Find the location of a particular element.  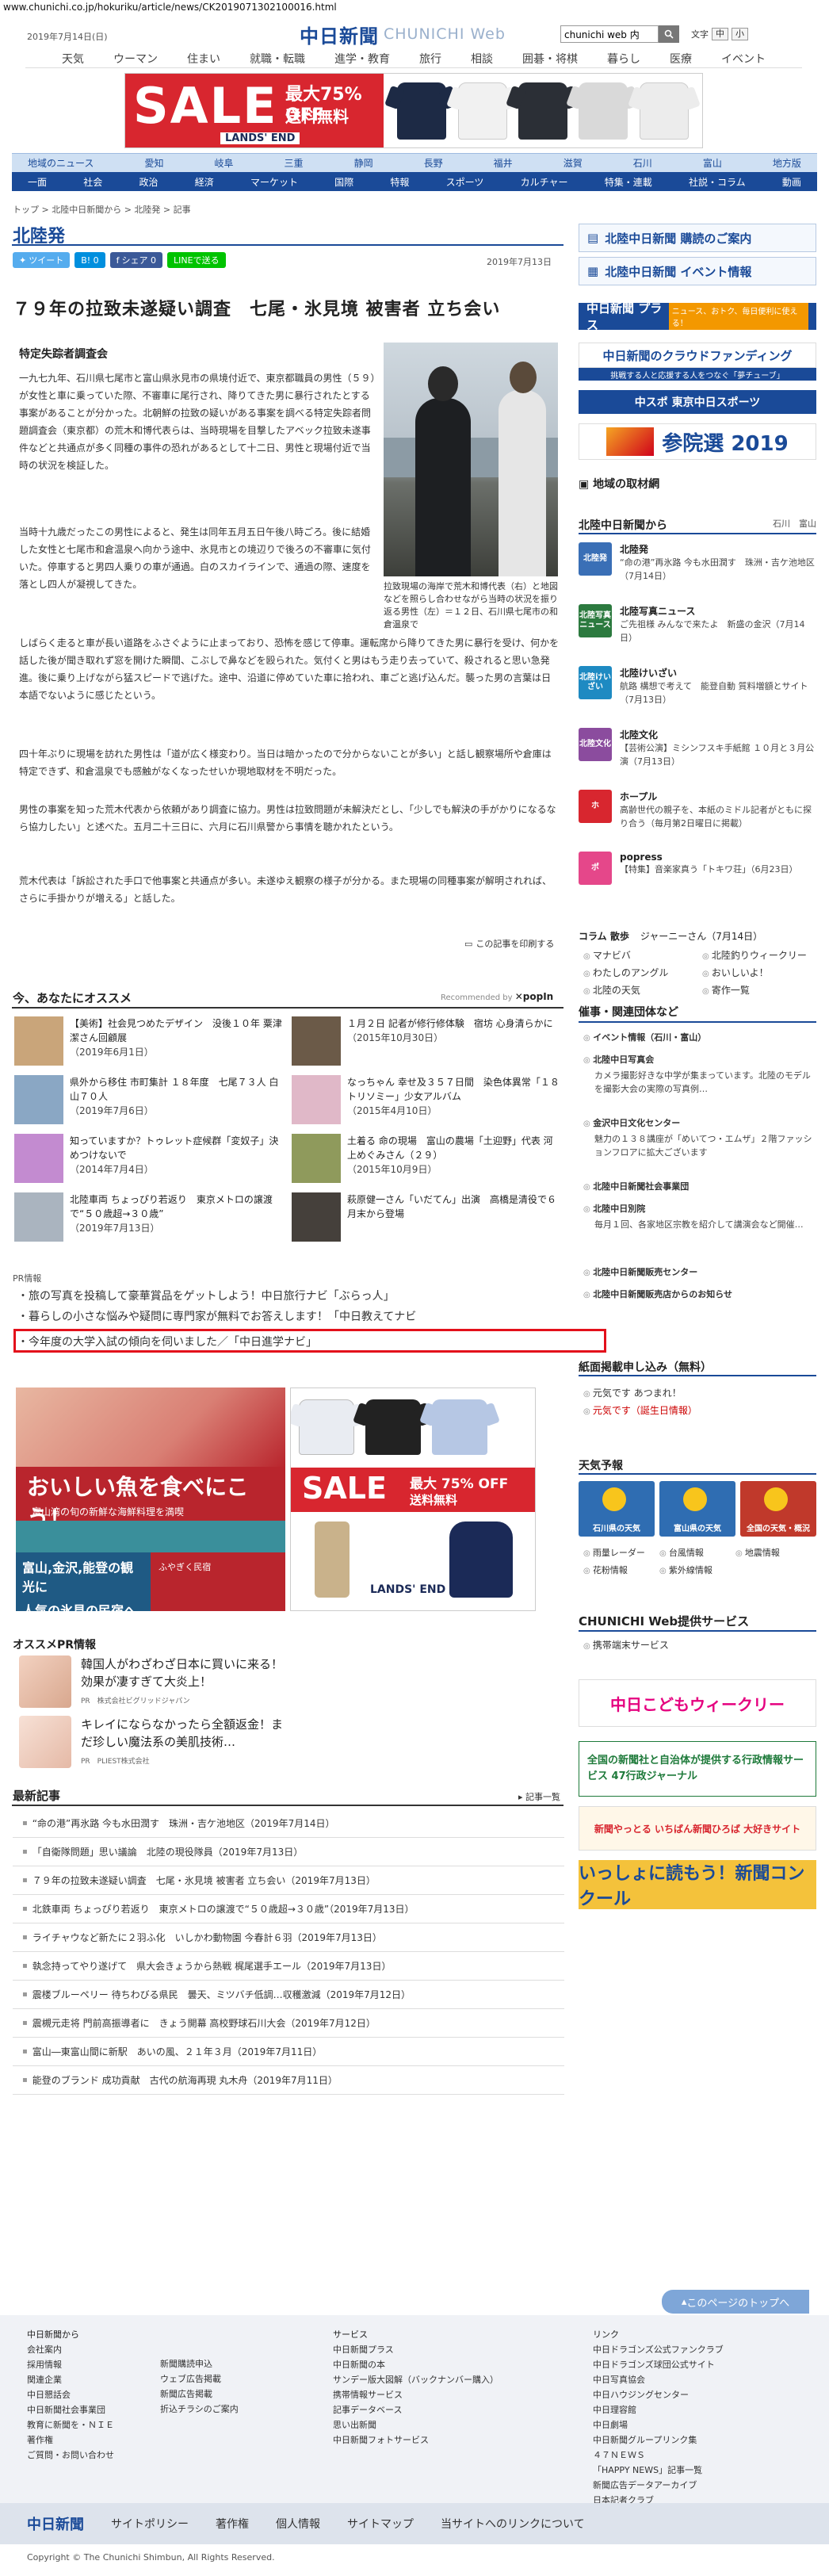

weather-tile: 全国の天気・概況 is located at coordinates (778, 1509).